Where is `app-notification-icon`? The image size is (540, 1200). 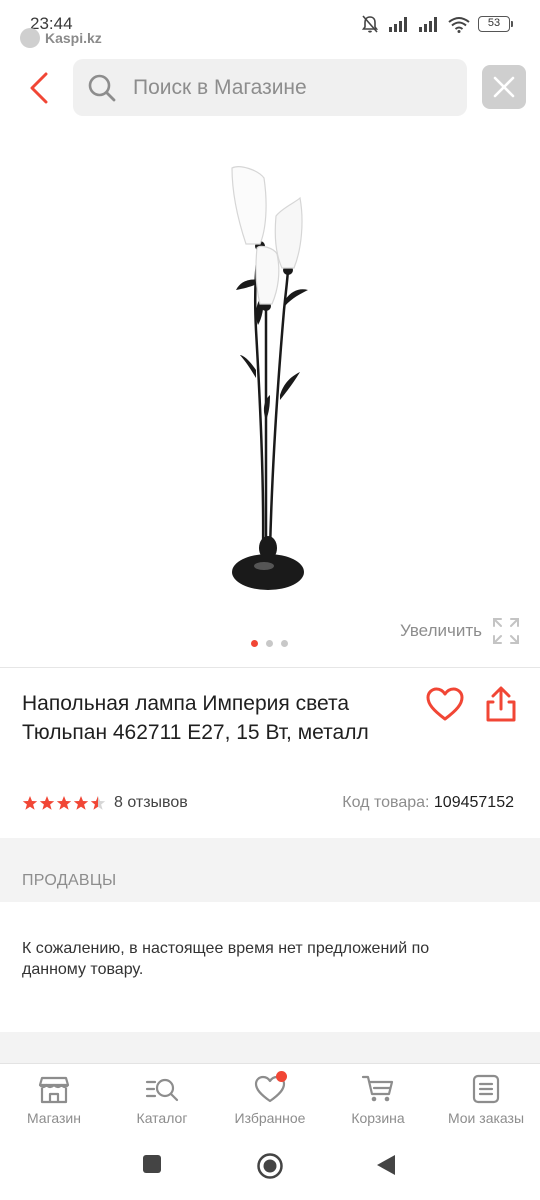 app-notification-icon is located at coordinates (30, 38).